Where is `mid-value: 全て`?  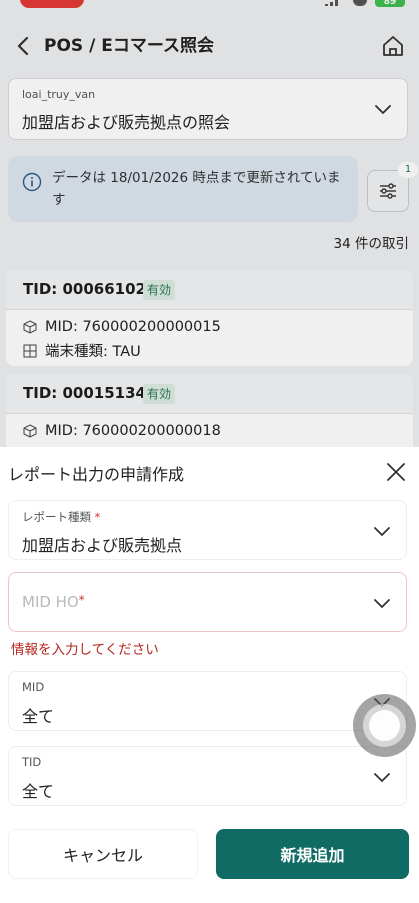 mid-value: 全て is located at coordinates (38, 716).